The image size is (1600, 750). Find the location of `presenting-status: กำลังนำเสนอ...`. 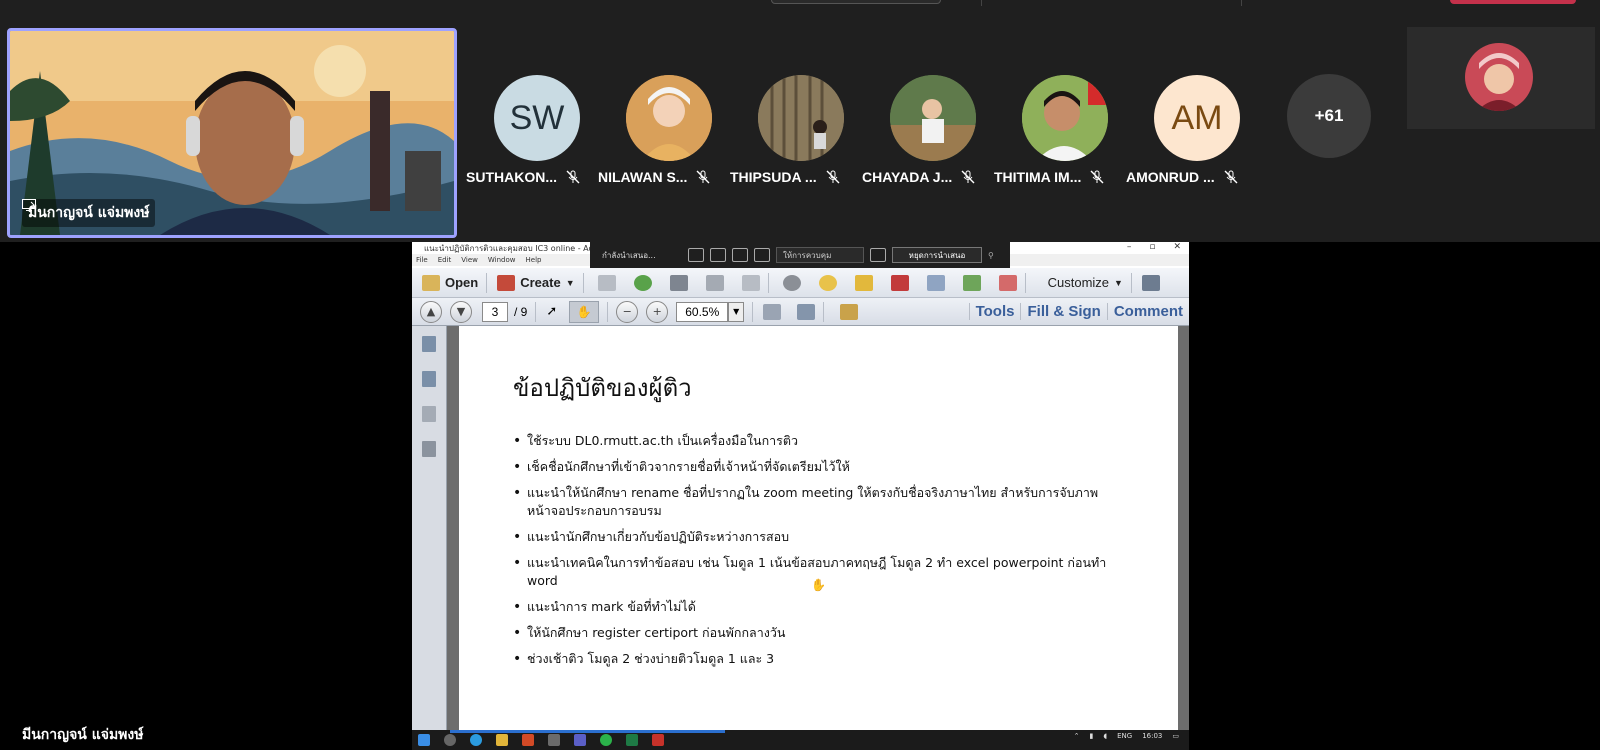

presenting-status: กำลังนำเสนอ... is located at coordinates (629, 255).